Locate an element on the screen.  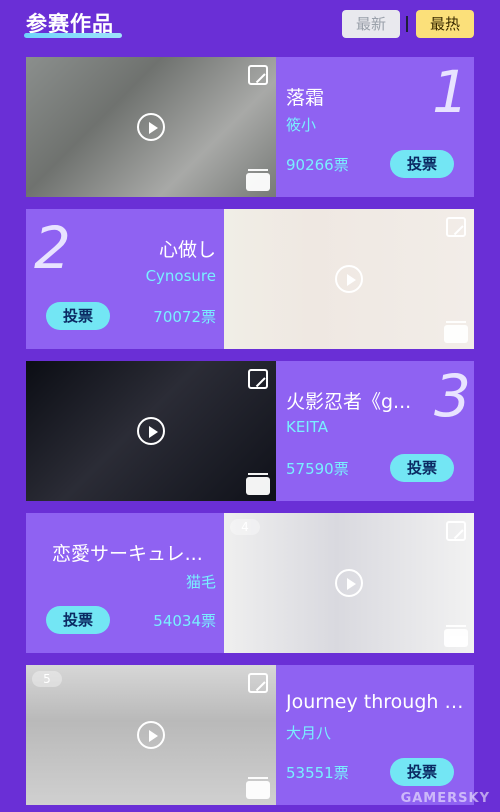
entry-thumbnail: 5 is located at coordinates (151, 735).